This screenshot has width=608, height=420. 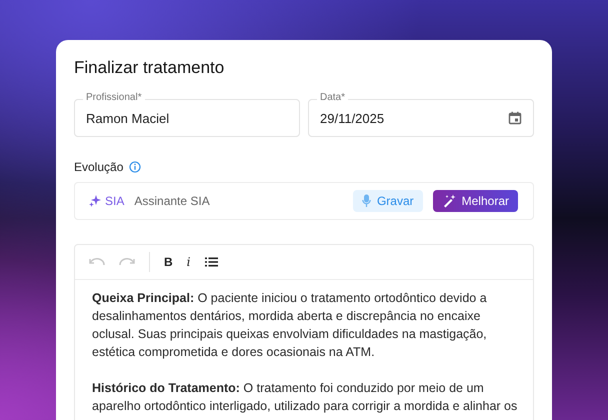 I want to click on calendar-icon, so click(x=515, y=118).